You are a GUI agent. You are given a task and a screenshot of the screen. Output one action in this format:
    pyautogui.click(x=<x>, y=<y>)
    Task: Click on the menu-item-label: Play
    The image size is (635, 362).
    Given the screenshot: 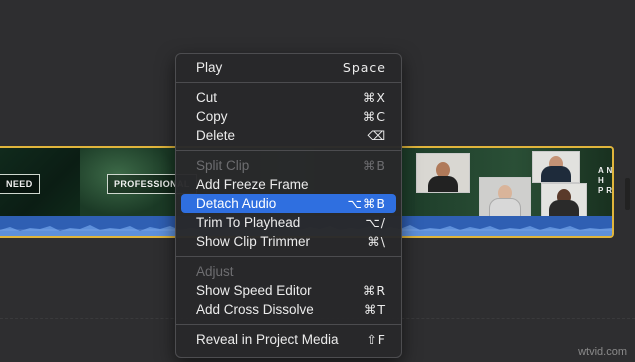 What is the action you would take?
    pyautogui.click(x=209, y=67)
    